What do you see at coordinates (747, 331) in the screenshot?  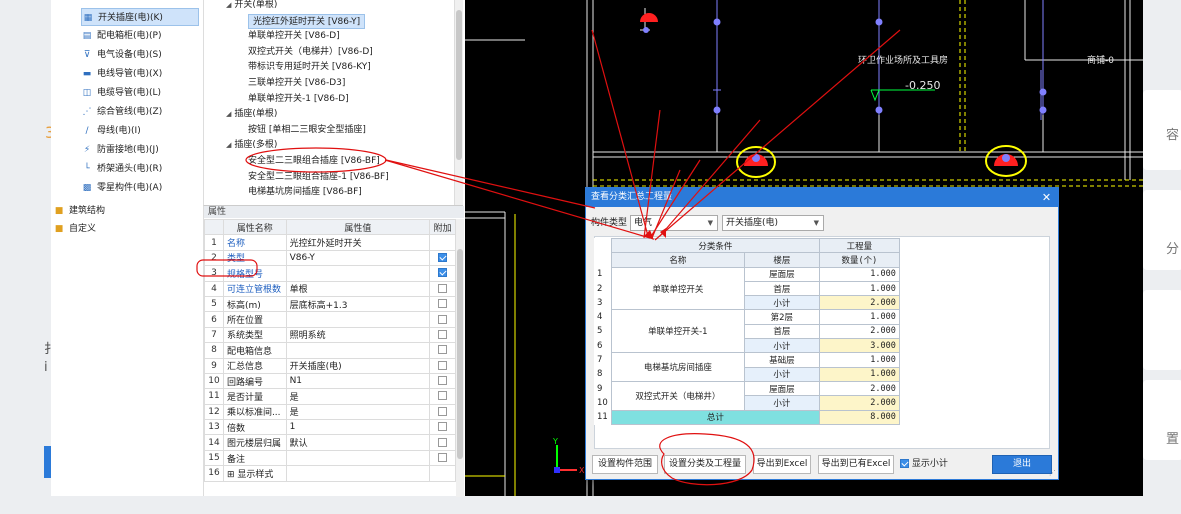 I see `table-row: 4 单联单控开关-1 第2层 1.000` at bounding box center [747, 331].